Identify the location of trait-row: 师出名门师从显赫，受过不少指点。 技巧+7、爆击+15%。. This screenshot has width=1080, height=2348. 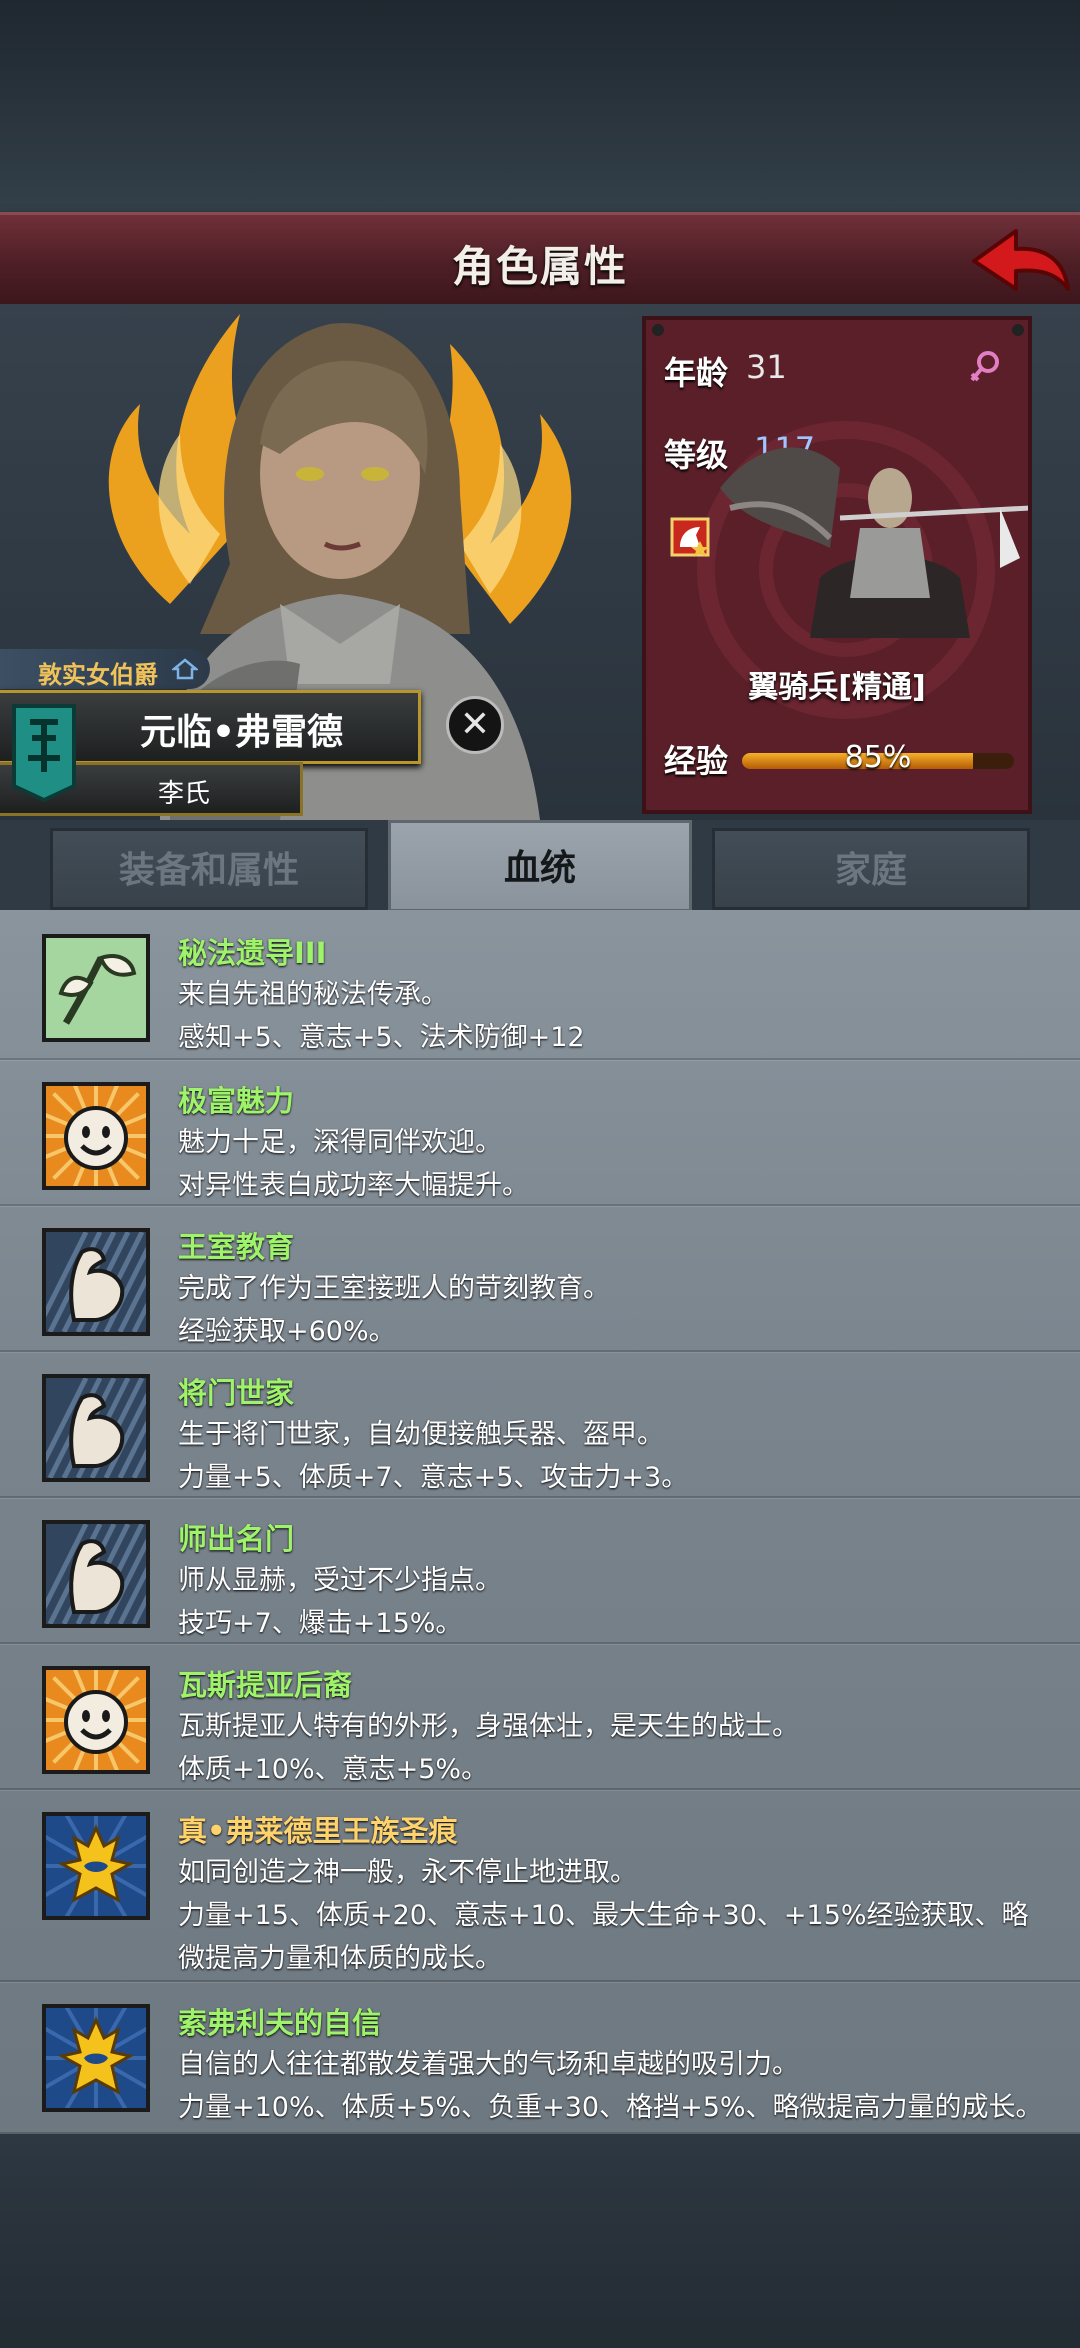
(540, 1570).